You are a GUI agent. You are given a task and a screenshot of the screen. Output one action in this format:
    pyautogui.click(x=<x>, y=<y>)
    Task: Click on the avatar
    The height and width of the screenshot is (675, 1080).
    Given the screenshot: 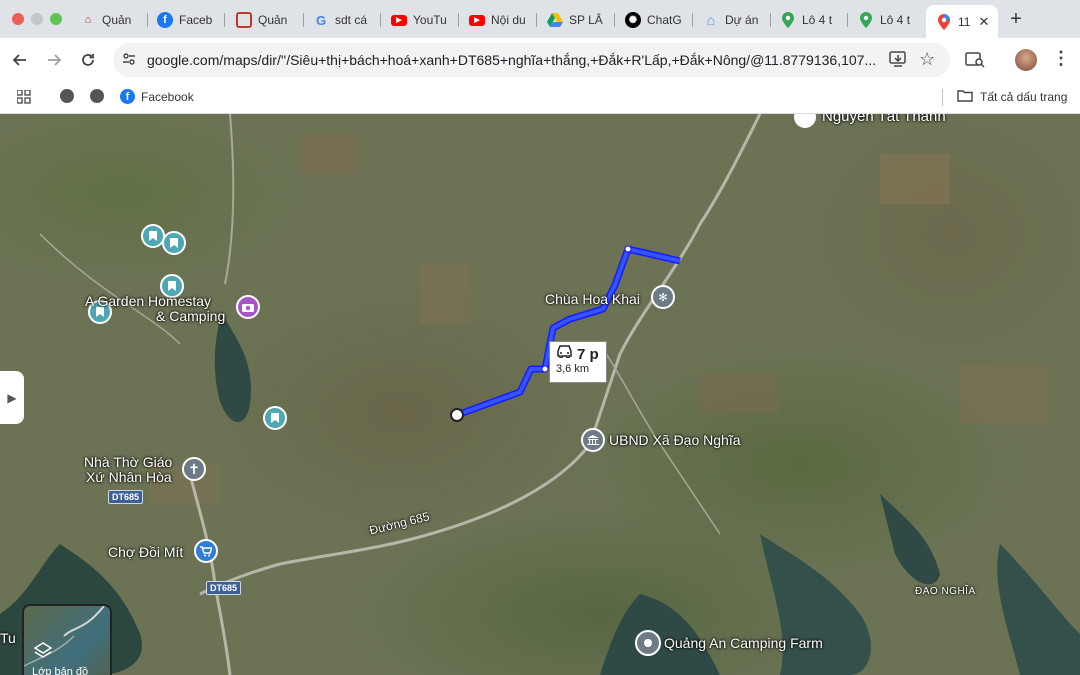 What is the action you would take?
    pyautogui.click(x=1026, y=60)
    